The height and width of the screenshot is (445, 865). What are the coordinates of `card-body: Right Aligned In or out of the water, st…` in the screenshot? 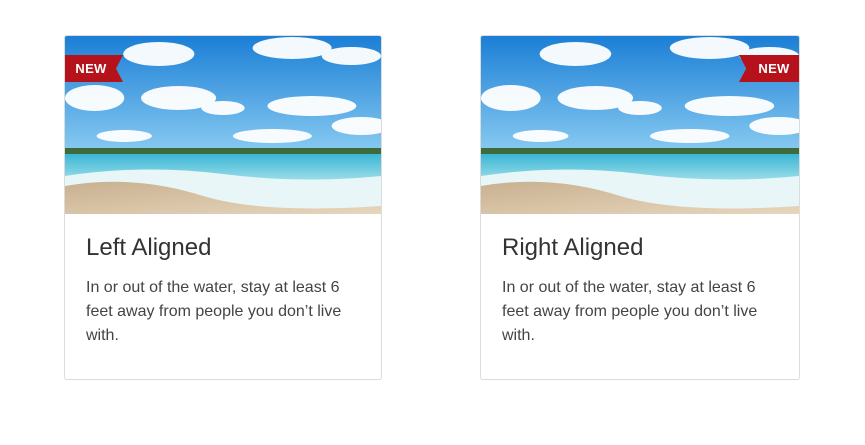 It's located at (640, 281).